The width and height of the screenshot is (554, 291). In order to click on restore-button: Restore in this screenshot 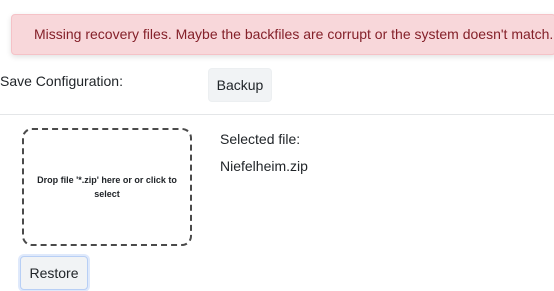, I will do `click(54, 273)`.